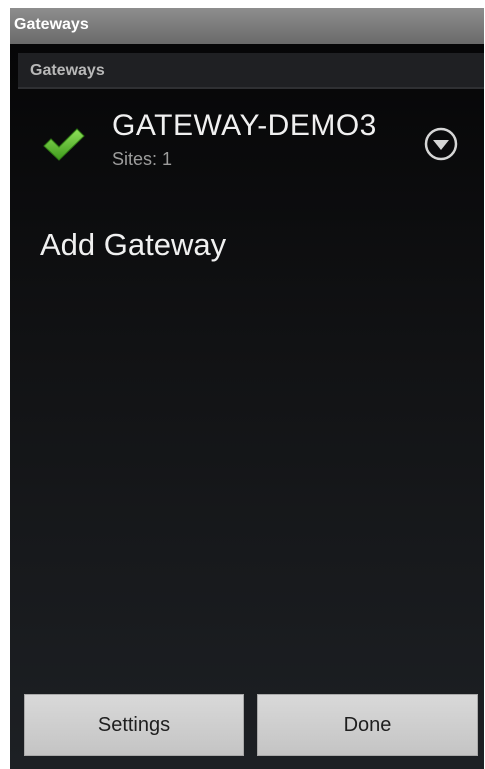 The image size is (485, 769). Describe the element at coordinates (142, 159) in the screenshot. I see `gateway-sites-count: Sites: 1` at that location.